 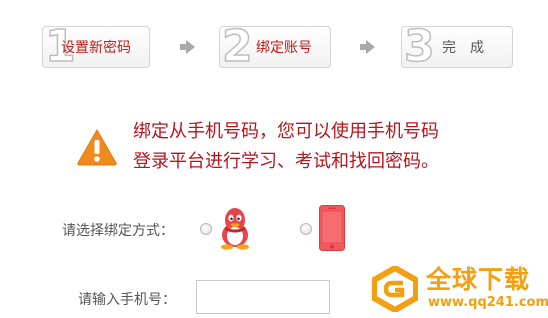 What do you see at coordinates (284, 48) in the screenshot?
I see `step-label: 绑定账号` at bounding box center [284, 48].